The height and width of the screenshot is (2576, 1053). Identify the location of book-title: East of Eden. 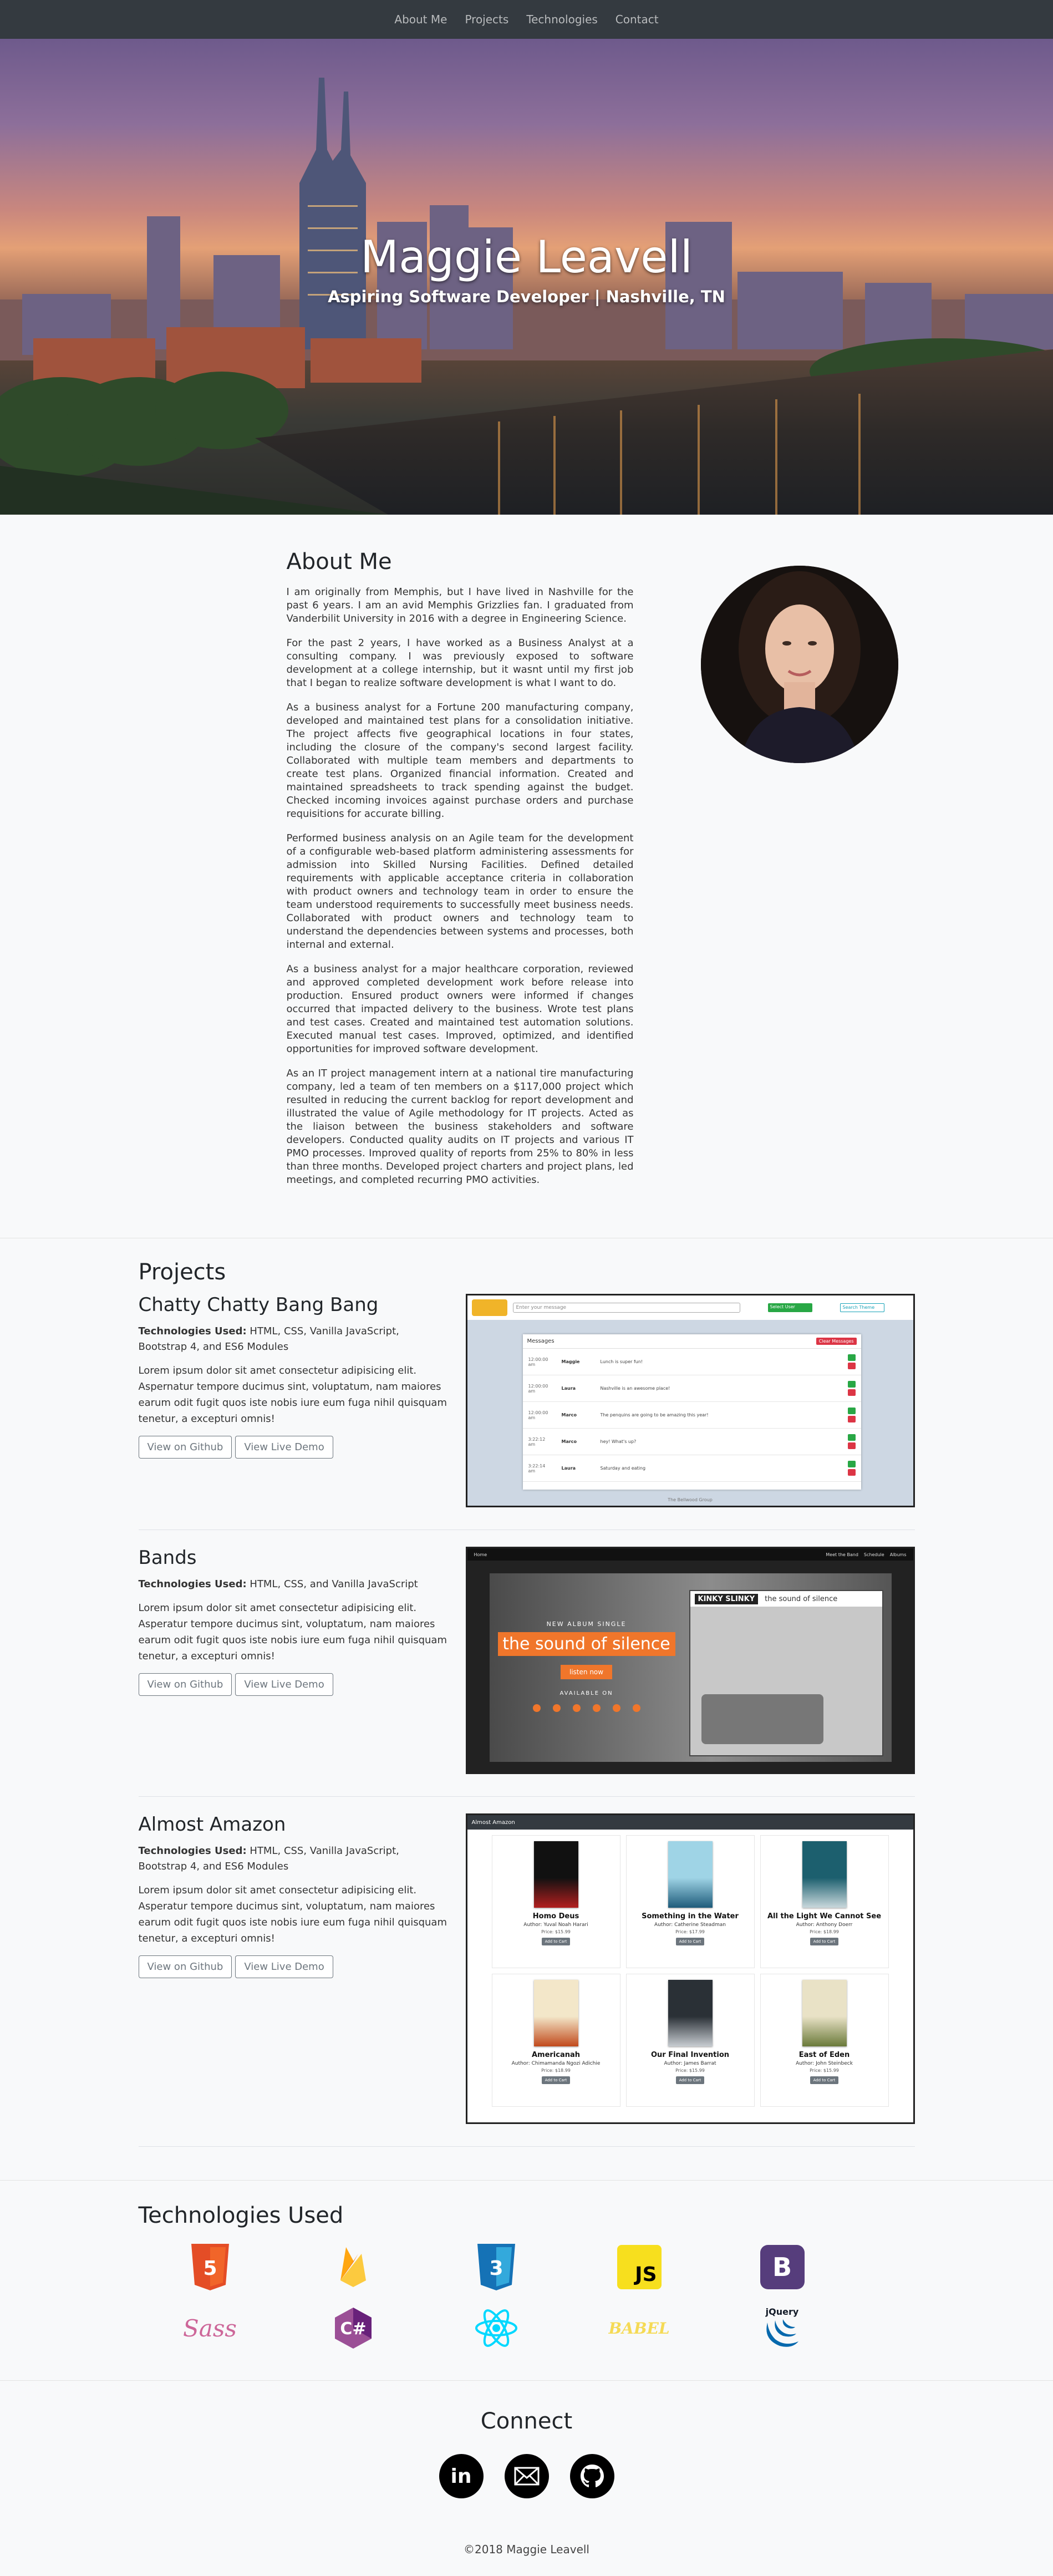
(824, 2055).